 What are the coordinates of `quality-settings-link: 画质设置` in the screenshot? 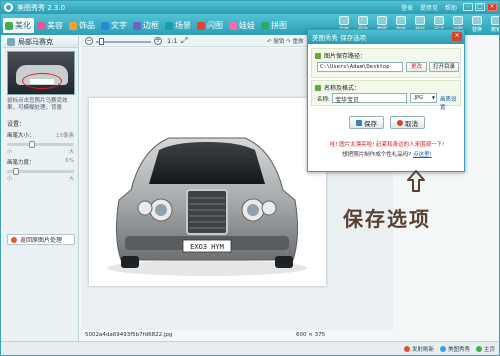 It's located at (450, 103).